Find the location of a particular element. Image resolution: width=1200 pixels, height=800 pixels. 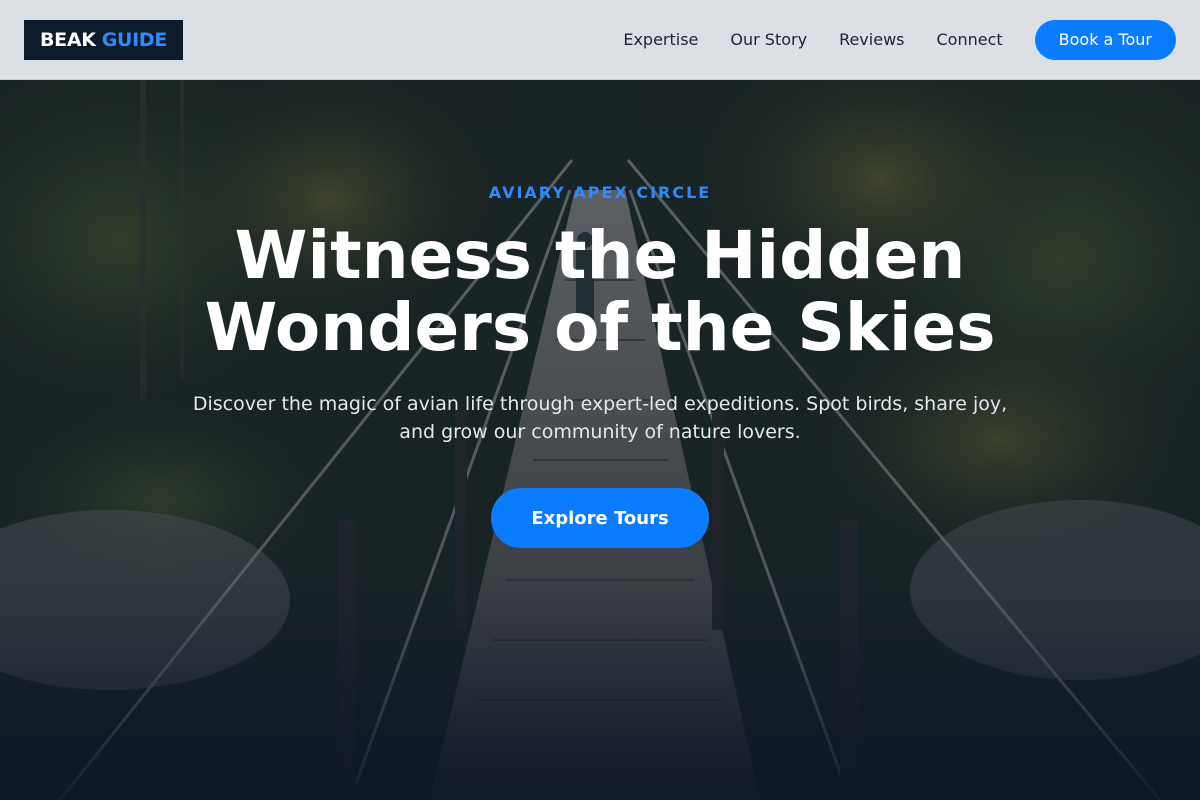

hero-headline: Witness the Hidden Wonders of the Skies is located at coordinates (600, 291).